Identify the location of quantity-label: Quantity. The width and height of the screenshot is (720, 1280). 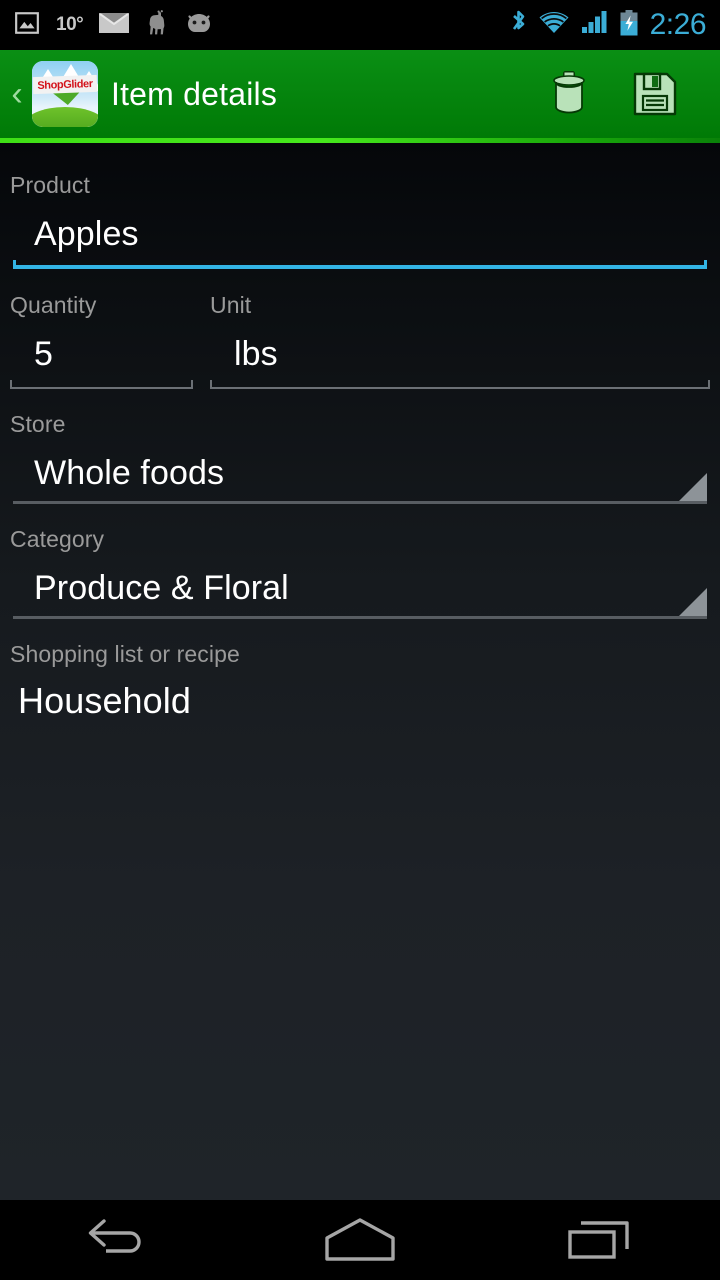
(53, 305).